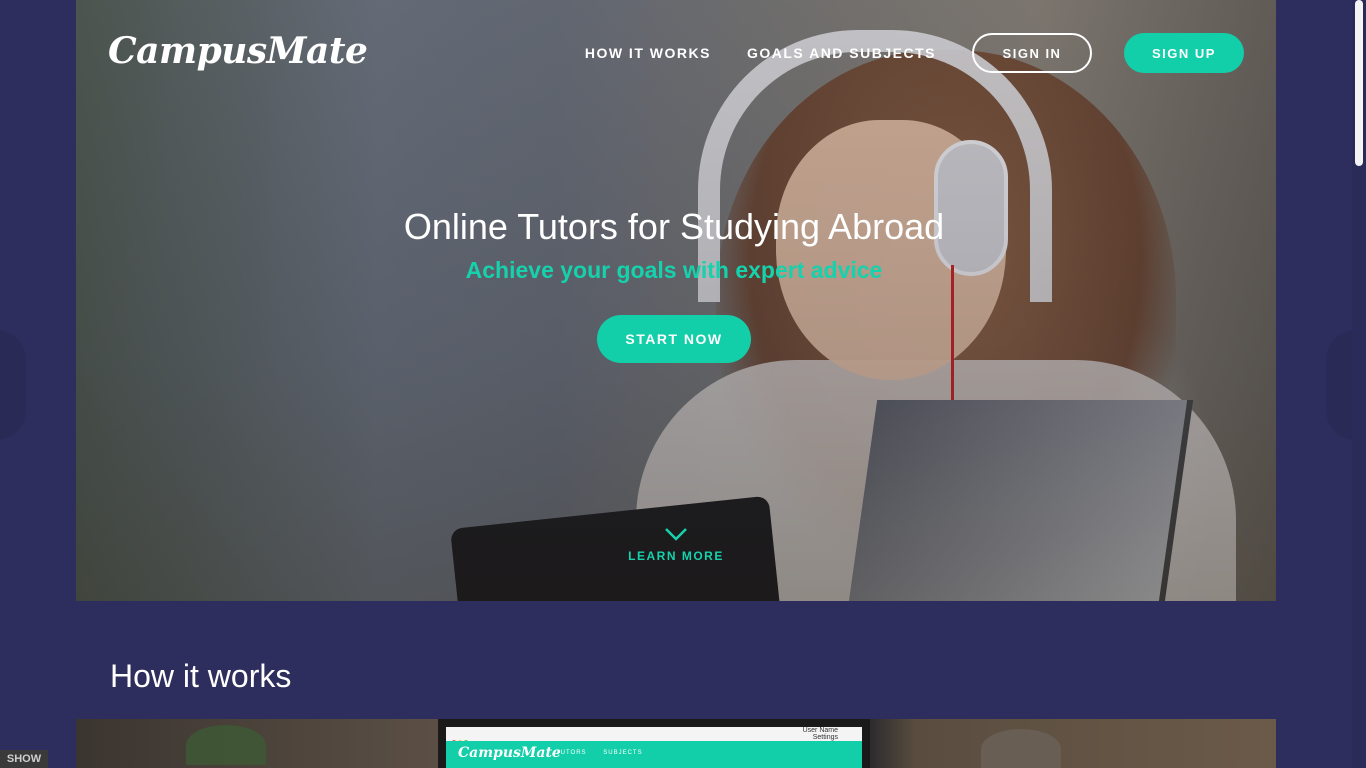 This screenshot has width=1366, height=768. I want to click on scrollbar, so click(1359, 384).